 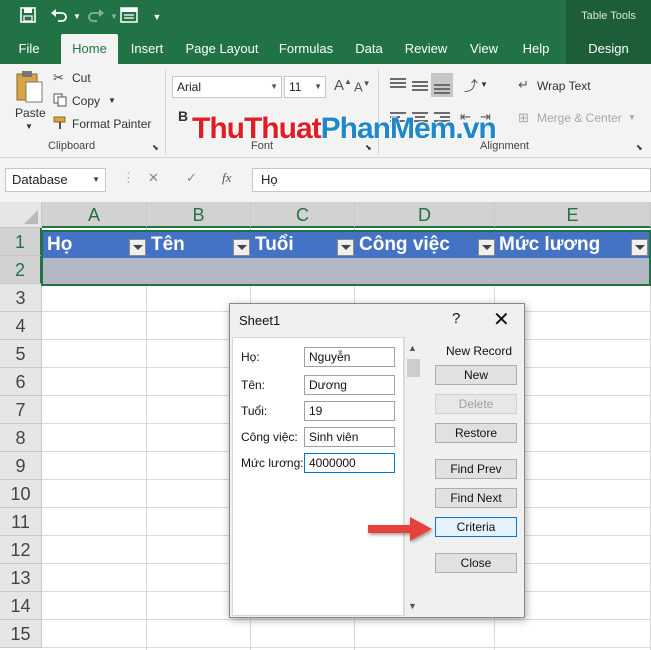 I want to click on row-header: 14, so click(x=21, y=606).